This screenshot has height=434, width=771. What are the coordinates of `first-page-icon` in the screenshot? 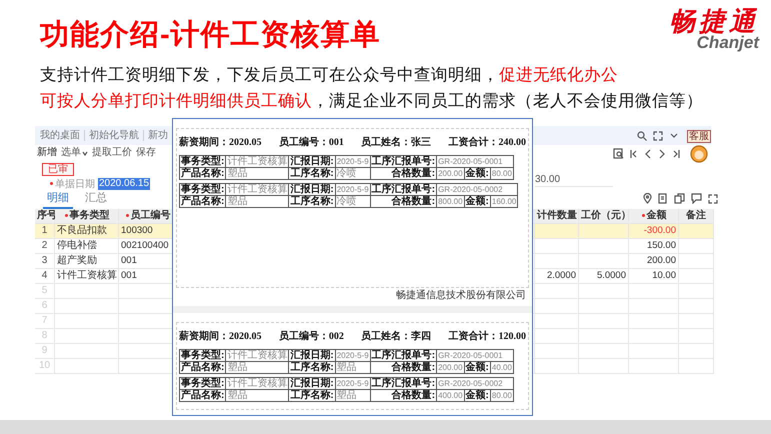 It's located at (634, 153).